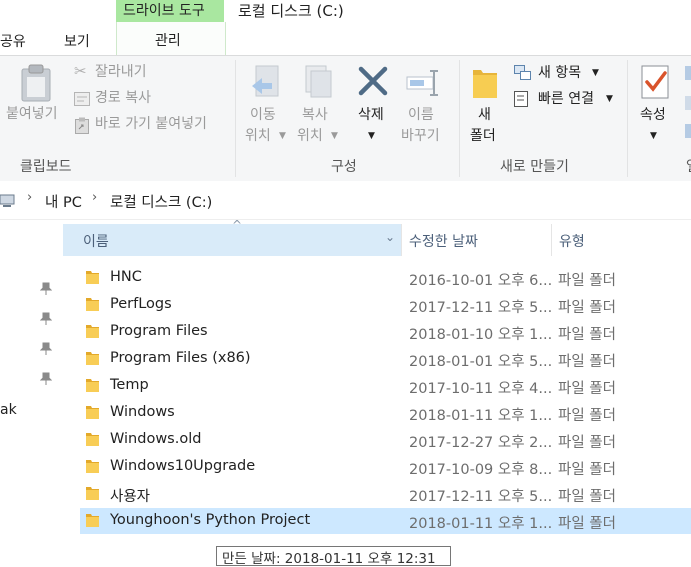 The image size is (691, 567). Describe the element at coordinates (385, 413) in the screenshot. I see `file-row: Windows 2018-01-11 오후 1... 파일 폴더` at that location.